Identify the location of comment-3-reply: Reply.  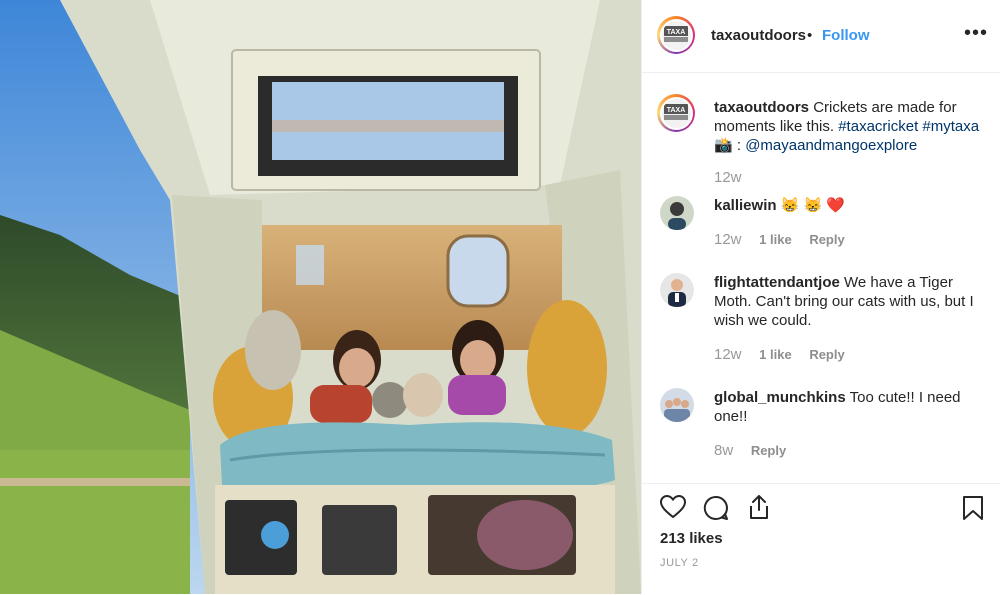
(768, 450).